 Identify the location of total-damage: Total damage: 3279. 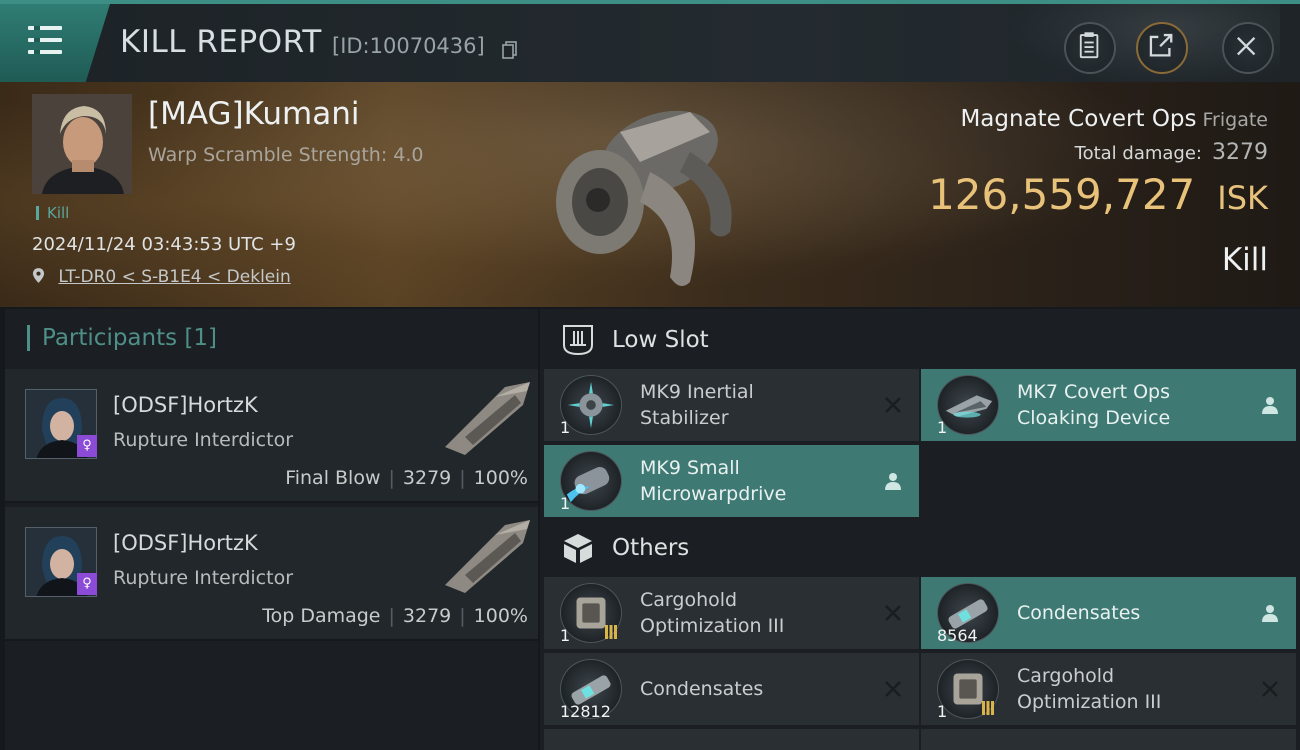
(1171, 152).